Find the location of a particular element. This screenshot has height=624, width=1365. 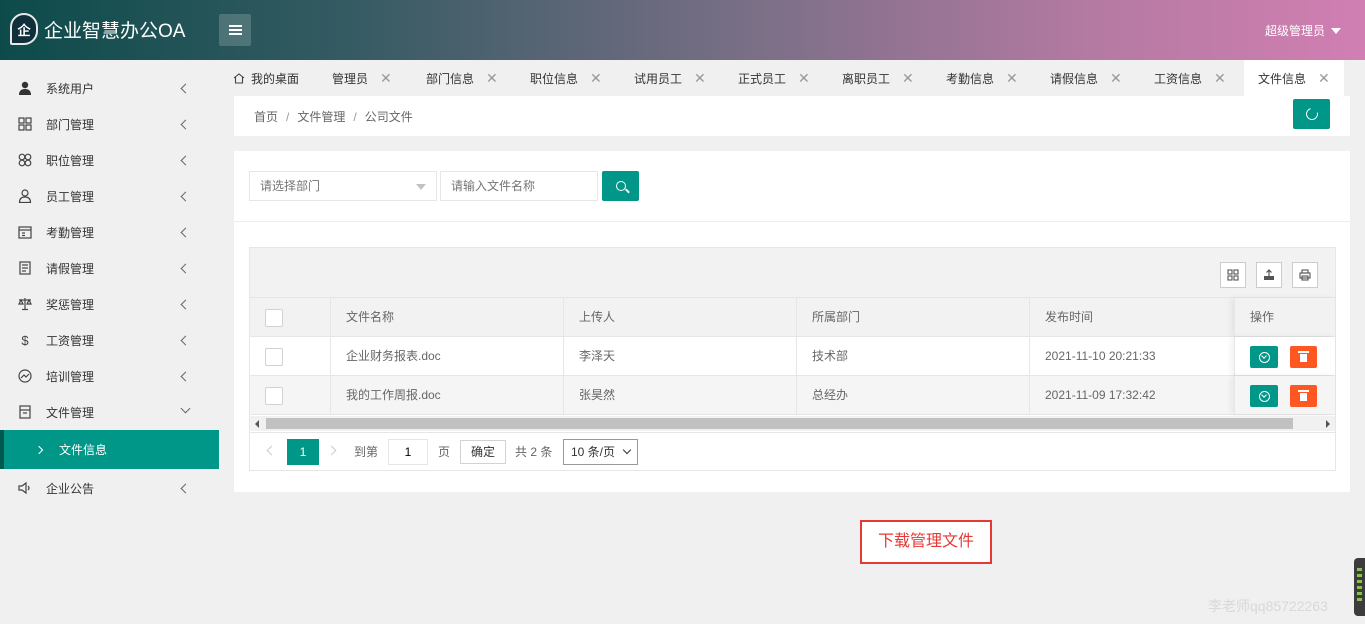

sidebar-subitem-file-info: 文件信息 is located at coordinates (109, 449).